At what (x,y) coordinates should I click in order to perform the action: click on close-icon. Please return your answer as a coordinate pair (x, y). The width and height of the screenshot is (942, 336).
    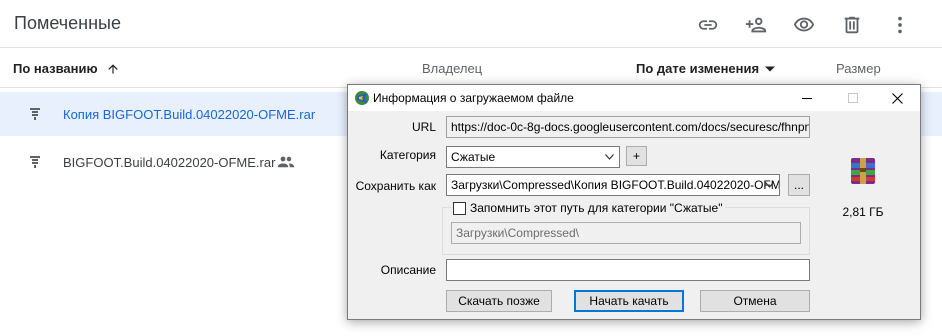
    Looking at the image, I should click on (897, 98).